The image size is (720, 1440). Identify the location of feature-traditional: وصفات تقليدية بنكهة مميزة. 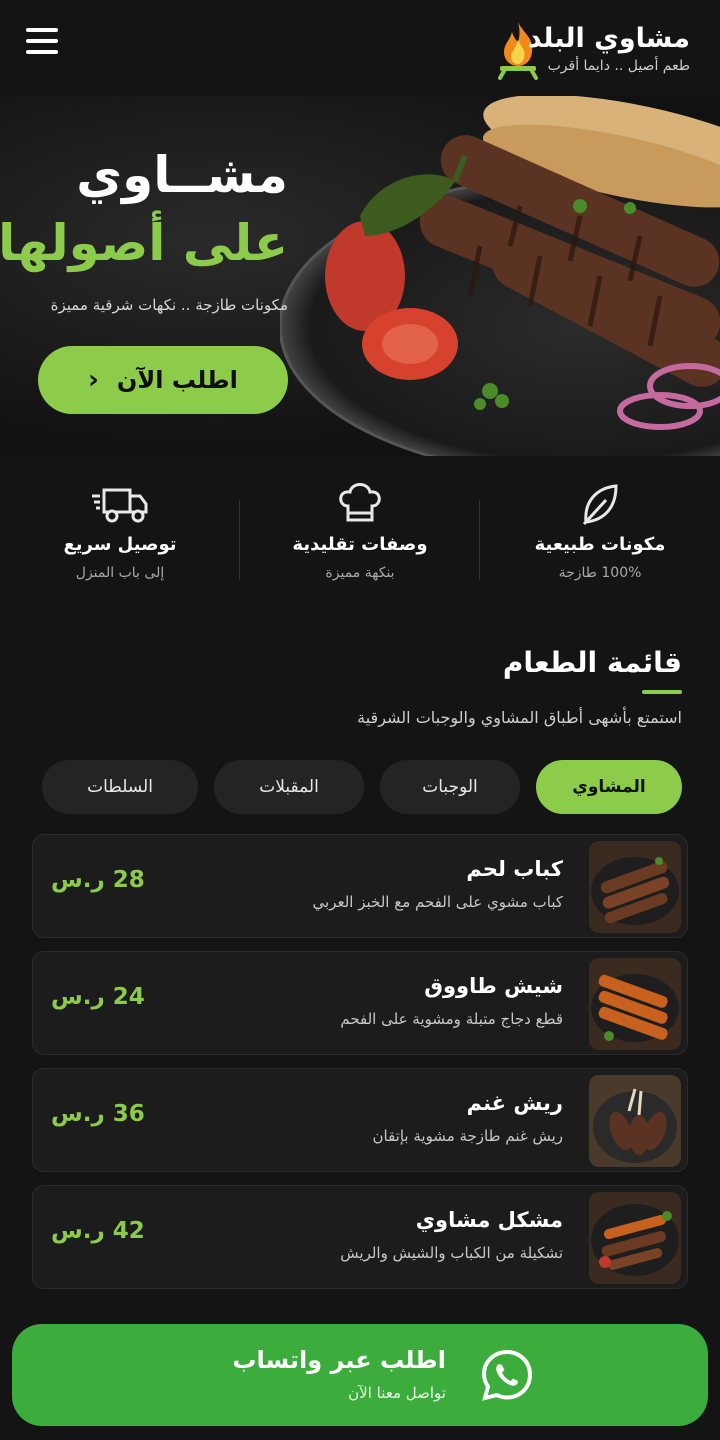
(360, 535).